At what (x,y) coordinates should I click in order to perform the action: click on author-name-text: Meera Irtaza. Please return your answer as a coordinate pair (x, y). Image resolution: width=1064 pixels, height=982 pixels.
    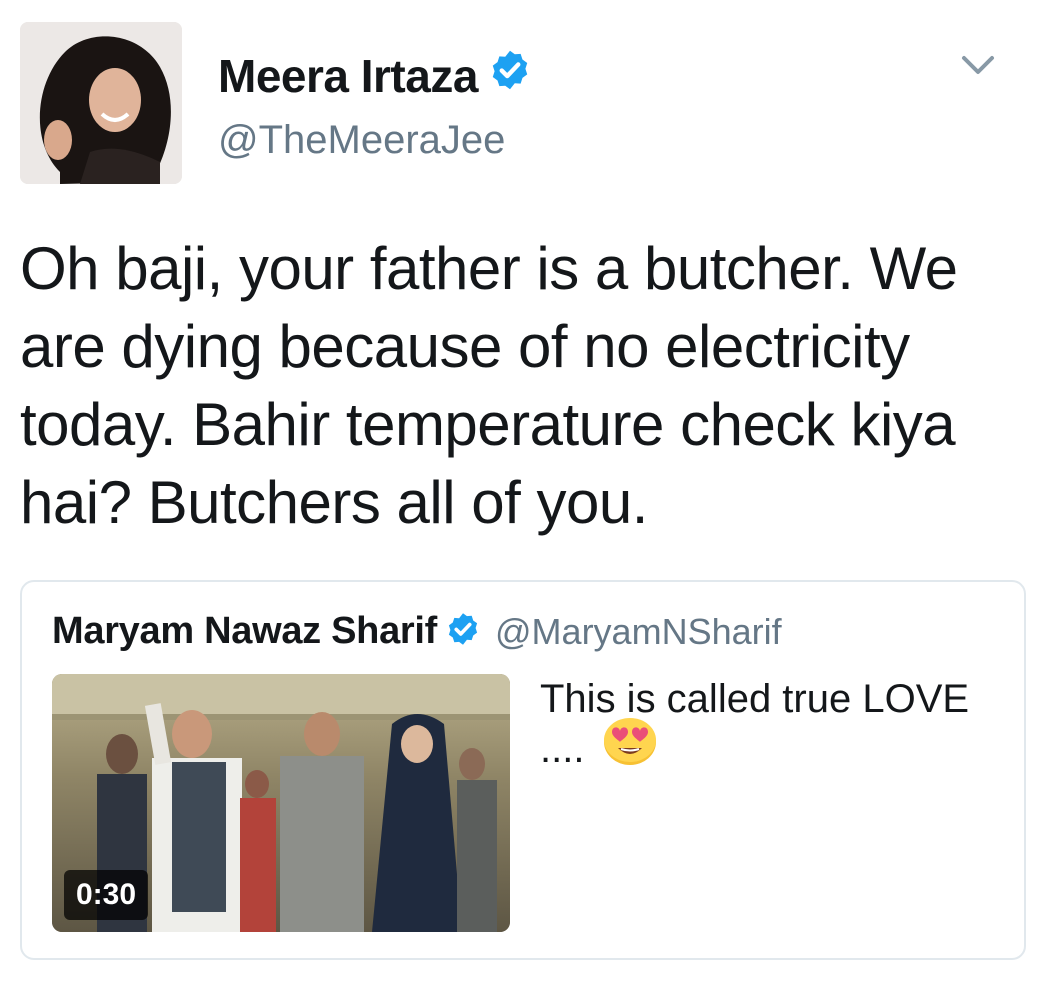
    Looking at the image, I should click on (348, 76).